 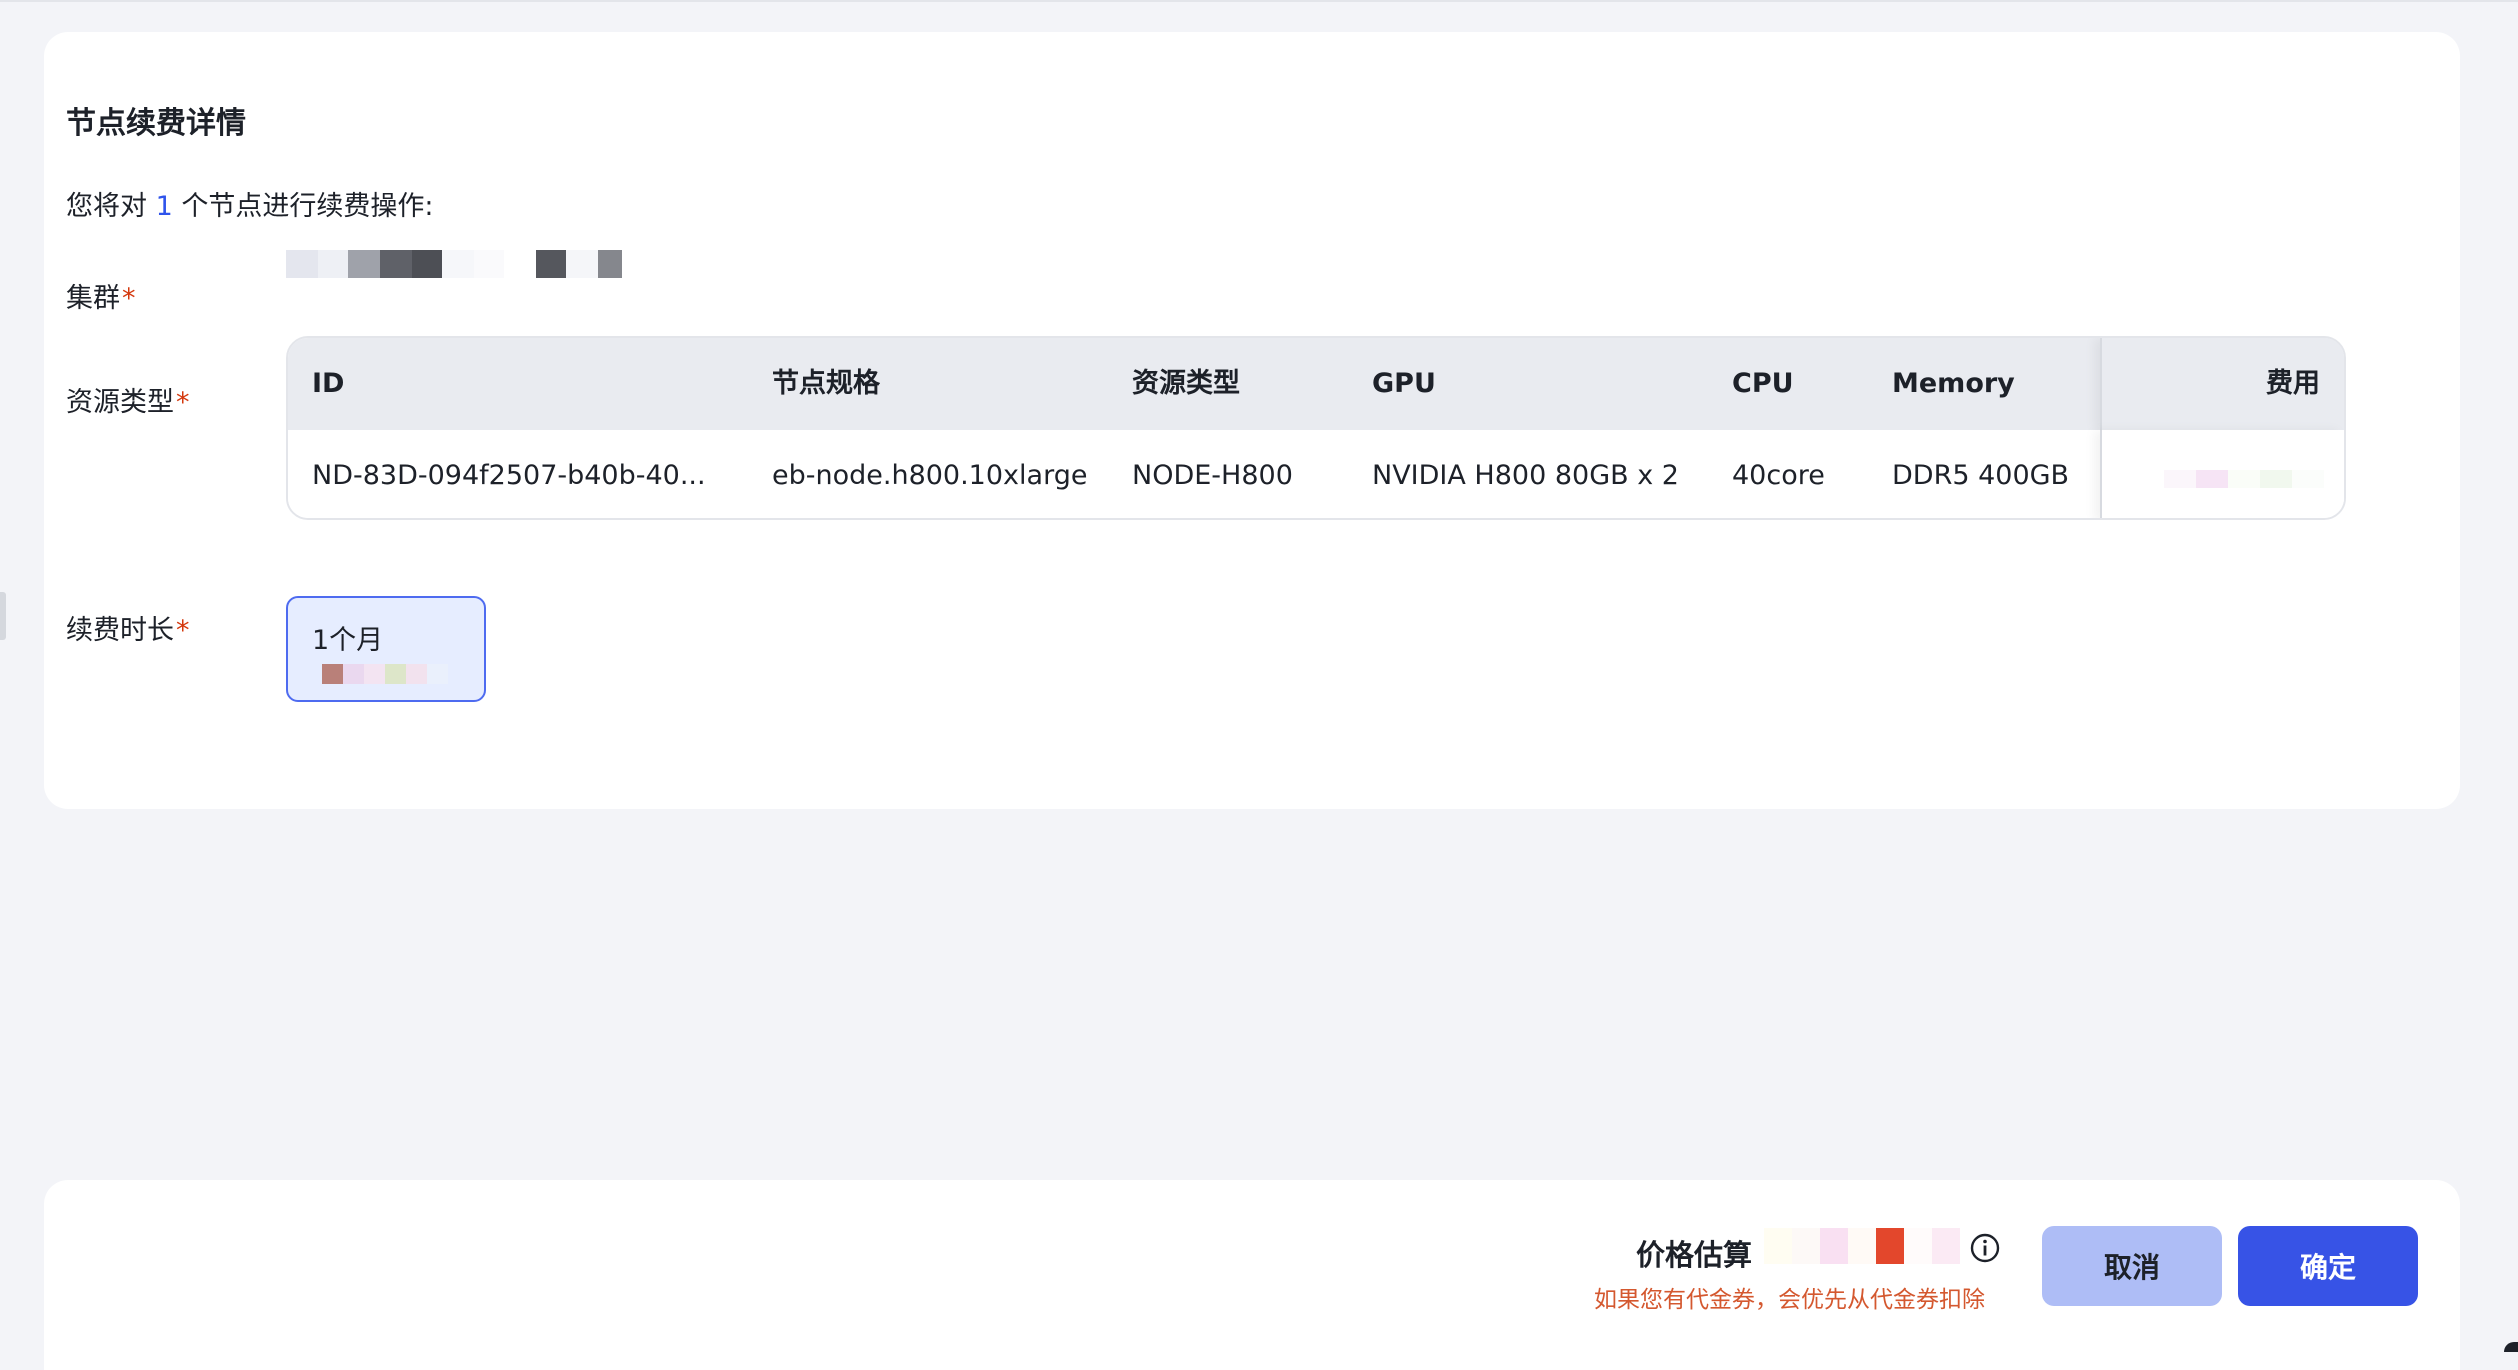 I want to click on col-header-fee: 费用, so click(x=2293, y=383).